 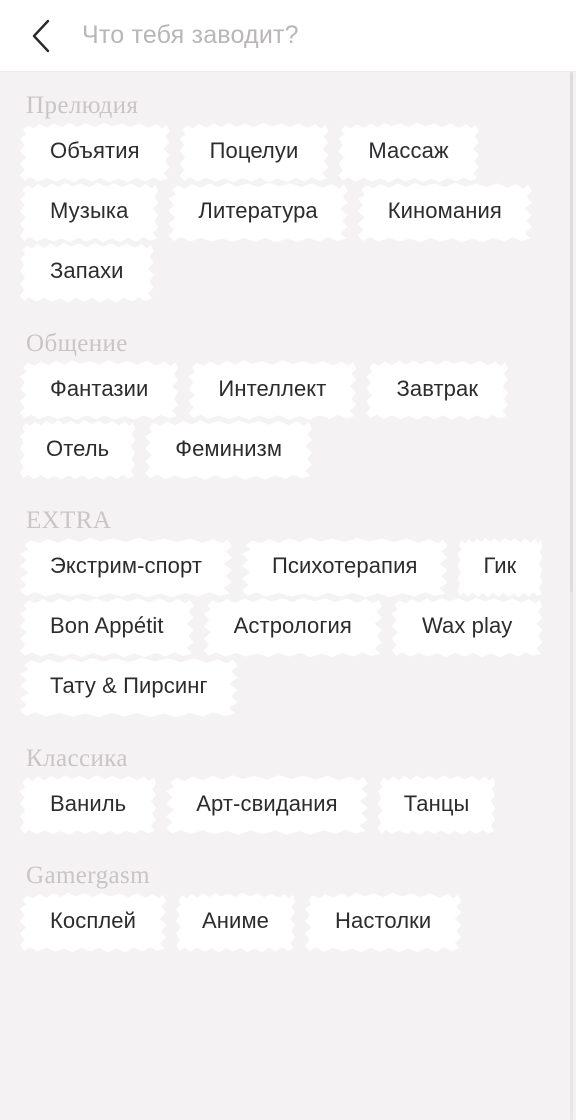 I want to click on interest-chip-label: Отель, so click(x=78, y=448).